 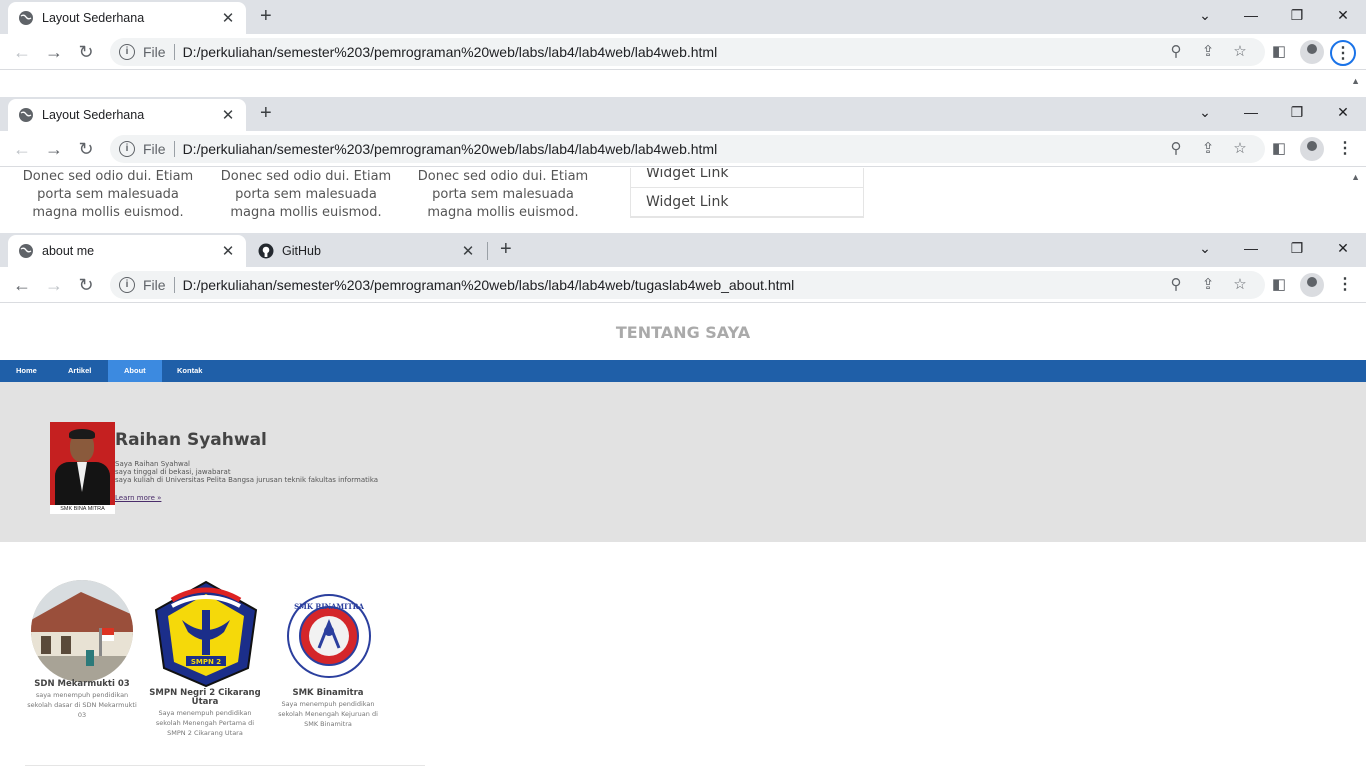 What do you see at coordinates (683, 332) in the screenshot?
I see `page-title: TENTANG SAYA` at bounding box center [683, 332].